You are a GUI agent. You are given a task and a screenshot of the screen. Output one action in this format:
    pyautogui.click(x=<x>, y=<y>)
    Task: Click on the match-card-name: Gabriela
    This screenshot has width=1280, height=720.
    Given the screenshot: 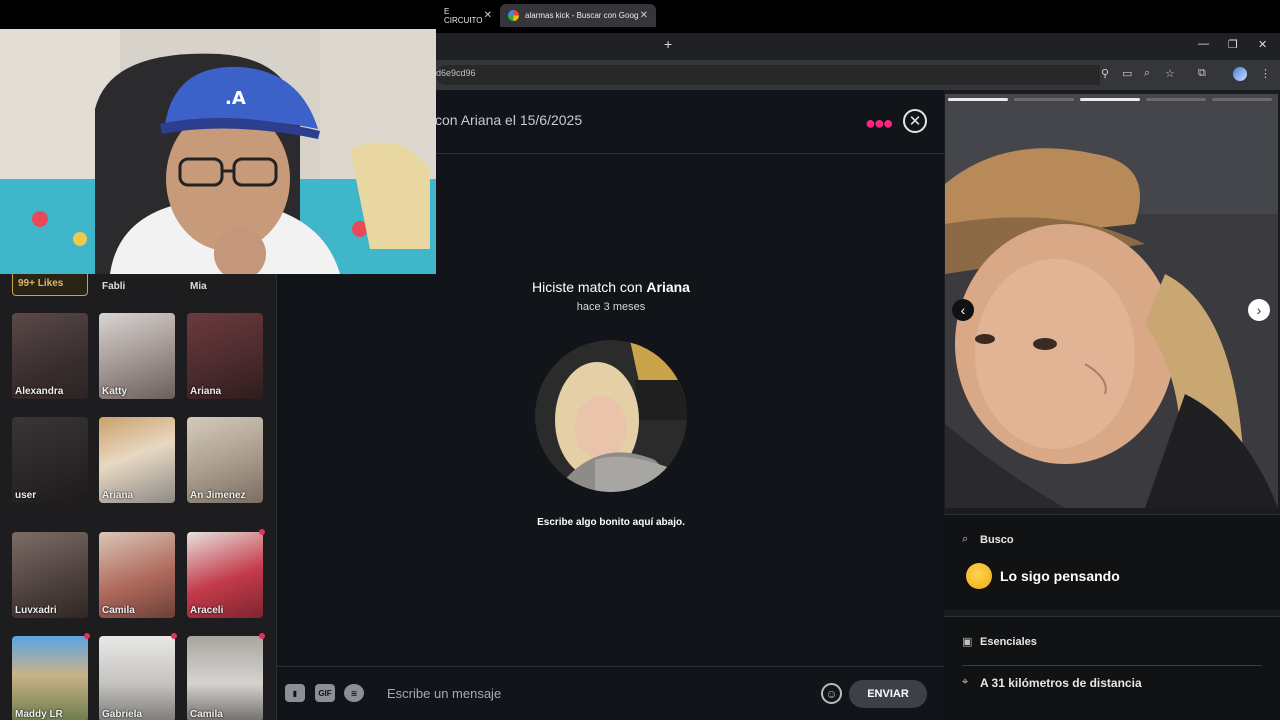 What is the action you would take?
    pyautogui.click(x=122, y=714)
    